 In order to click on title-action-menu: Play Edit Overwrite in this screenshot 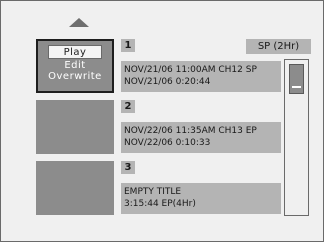, I will do `click(75, 63)`.